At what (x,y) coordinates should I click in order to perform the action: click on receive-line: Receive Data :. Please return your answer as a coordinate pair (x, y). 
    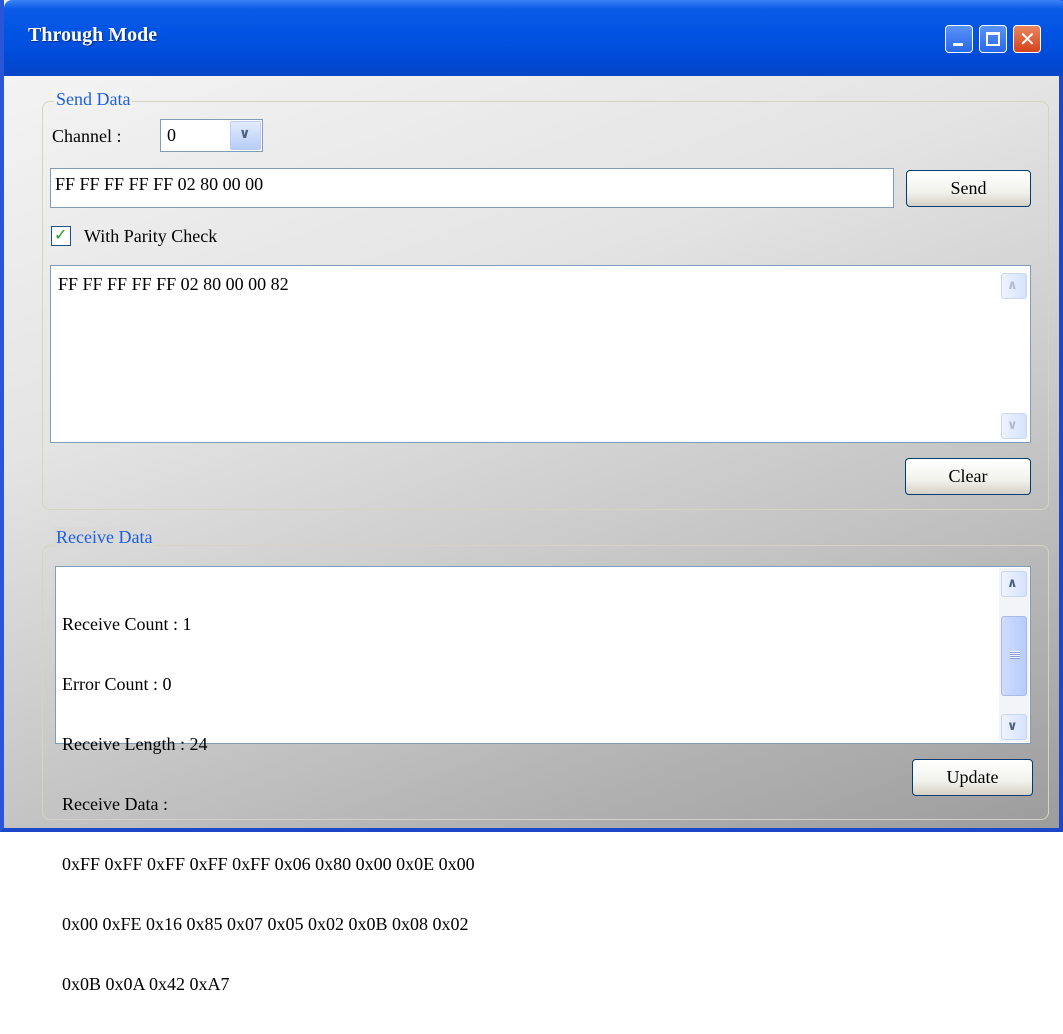
    Looking at the image, I should click on (115, 804).